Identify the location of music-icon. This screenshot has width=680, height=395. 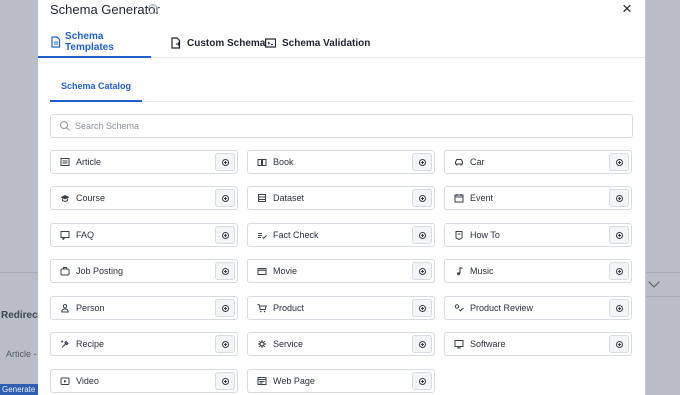
(459, 271).